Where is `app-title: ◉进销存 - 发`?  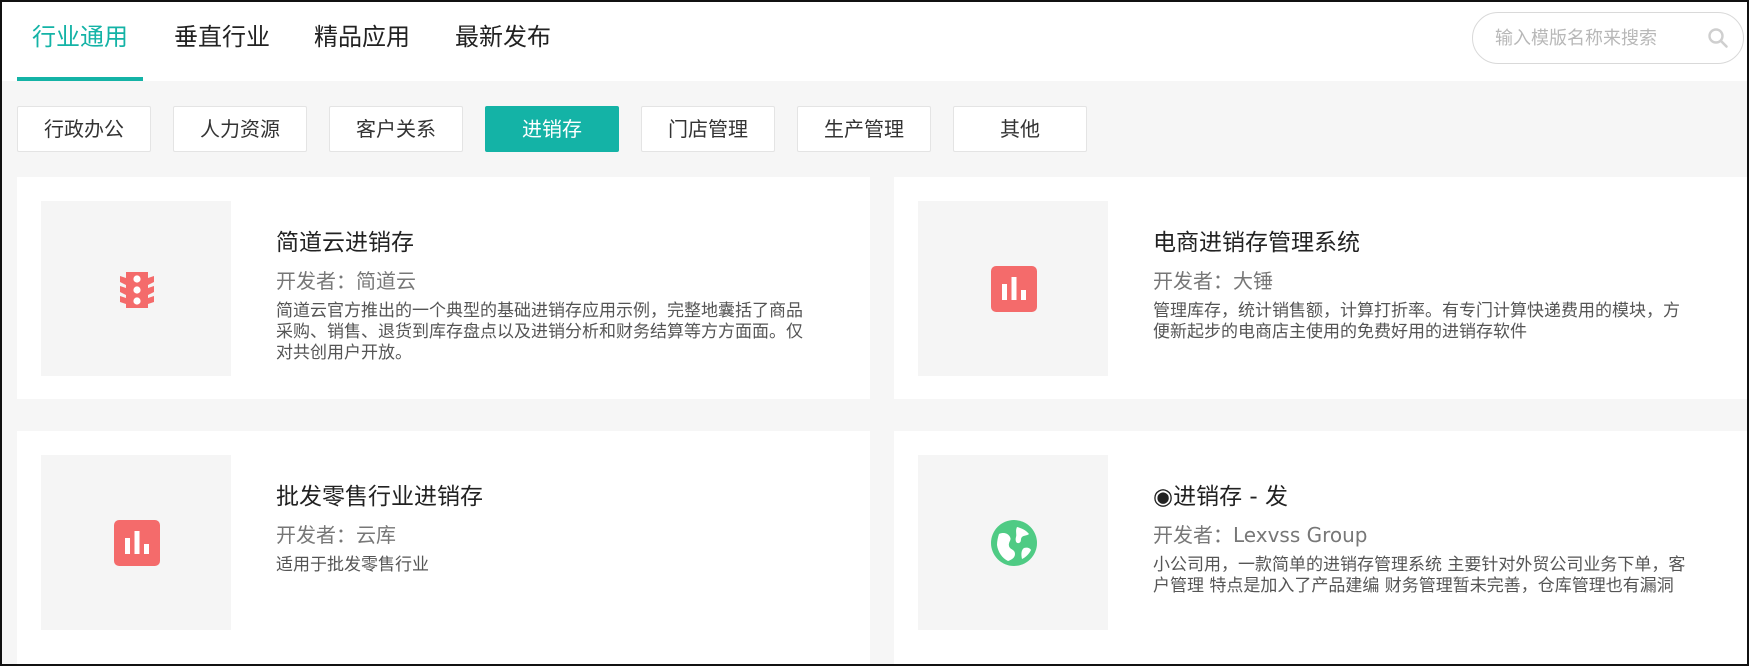 app-title: ◉进销存 - 发 is located at coordinates (1220, 494).